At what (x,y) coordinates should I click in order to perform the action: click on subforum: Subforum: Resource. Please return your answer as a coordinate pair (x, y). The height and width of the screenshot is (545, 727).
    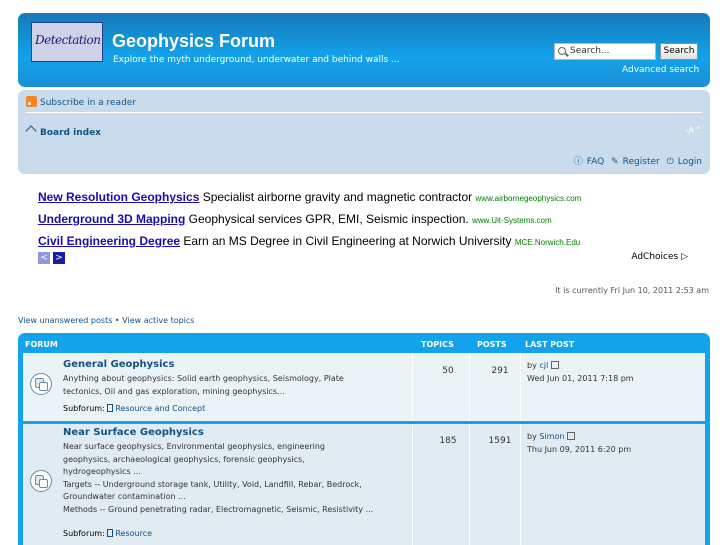
    Looking at the image, I should click on (107, 533).